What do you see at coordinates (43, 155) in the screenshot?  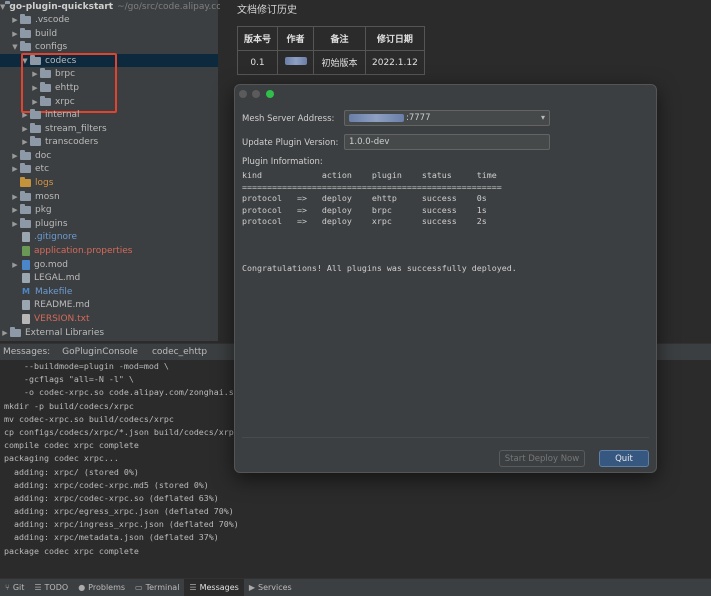 I see `tree-item-label: doc` at bounding box center [43, 155].